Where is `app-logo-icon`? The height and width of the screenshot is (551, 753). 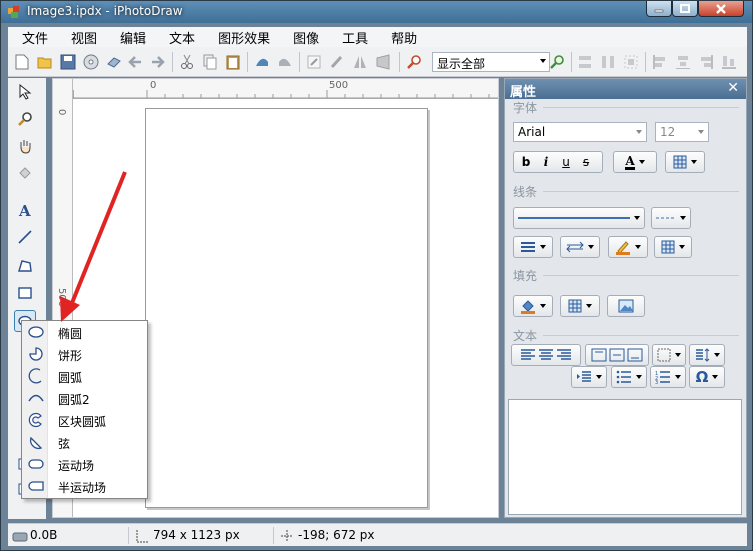 app-logo-icon is located at coordinates (13, 12).